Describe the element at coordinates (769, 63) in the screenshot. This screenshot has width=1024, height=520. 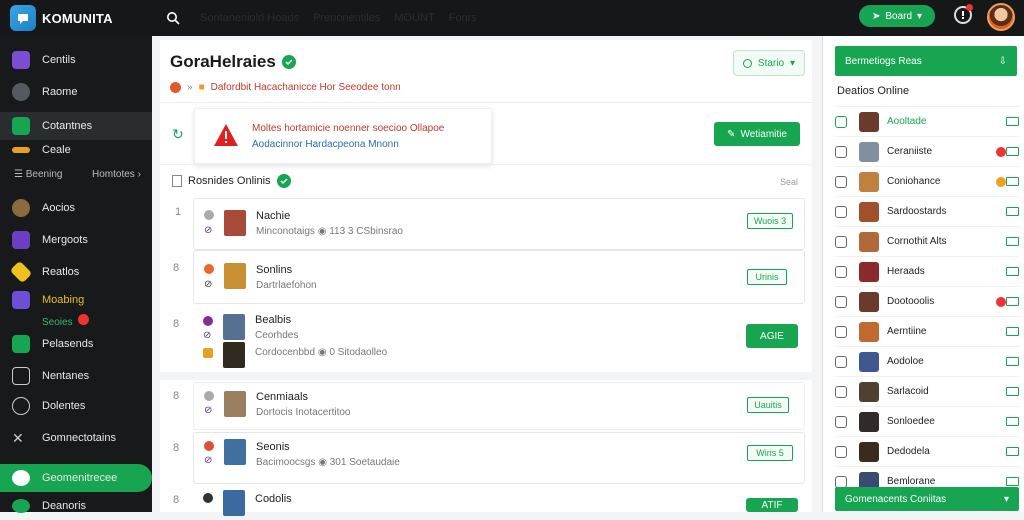
I see `status-dropdown: Stario ▾` at that location.